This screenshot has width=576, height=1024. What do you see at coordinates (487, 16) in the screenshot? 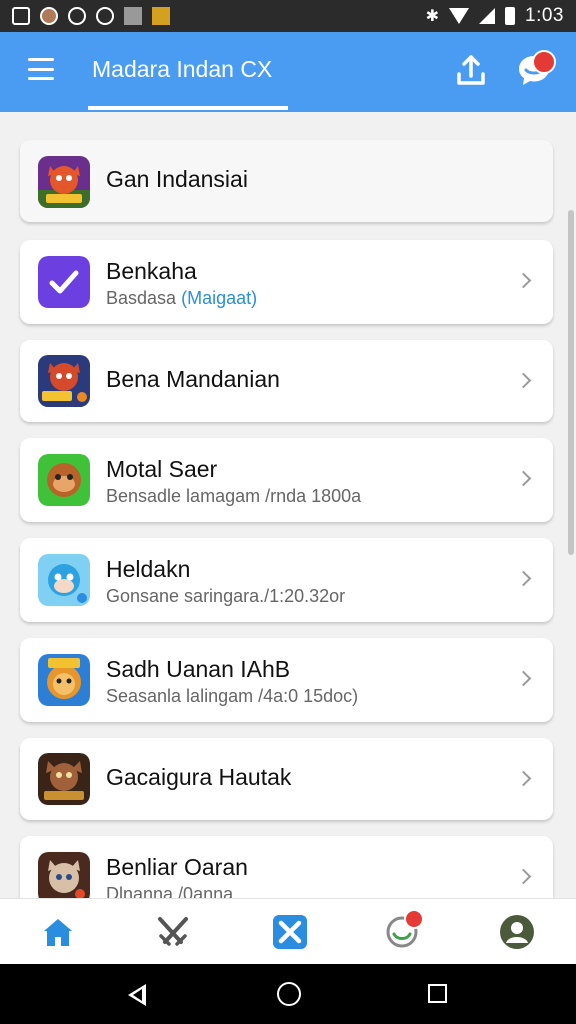
I see `signal-icon` at bounding box center [487, 16].